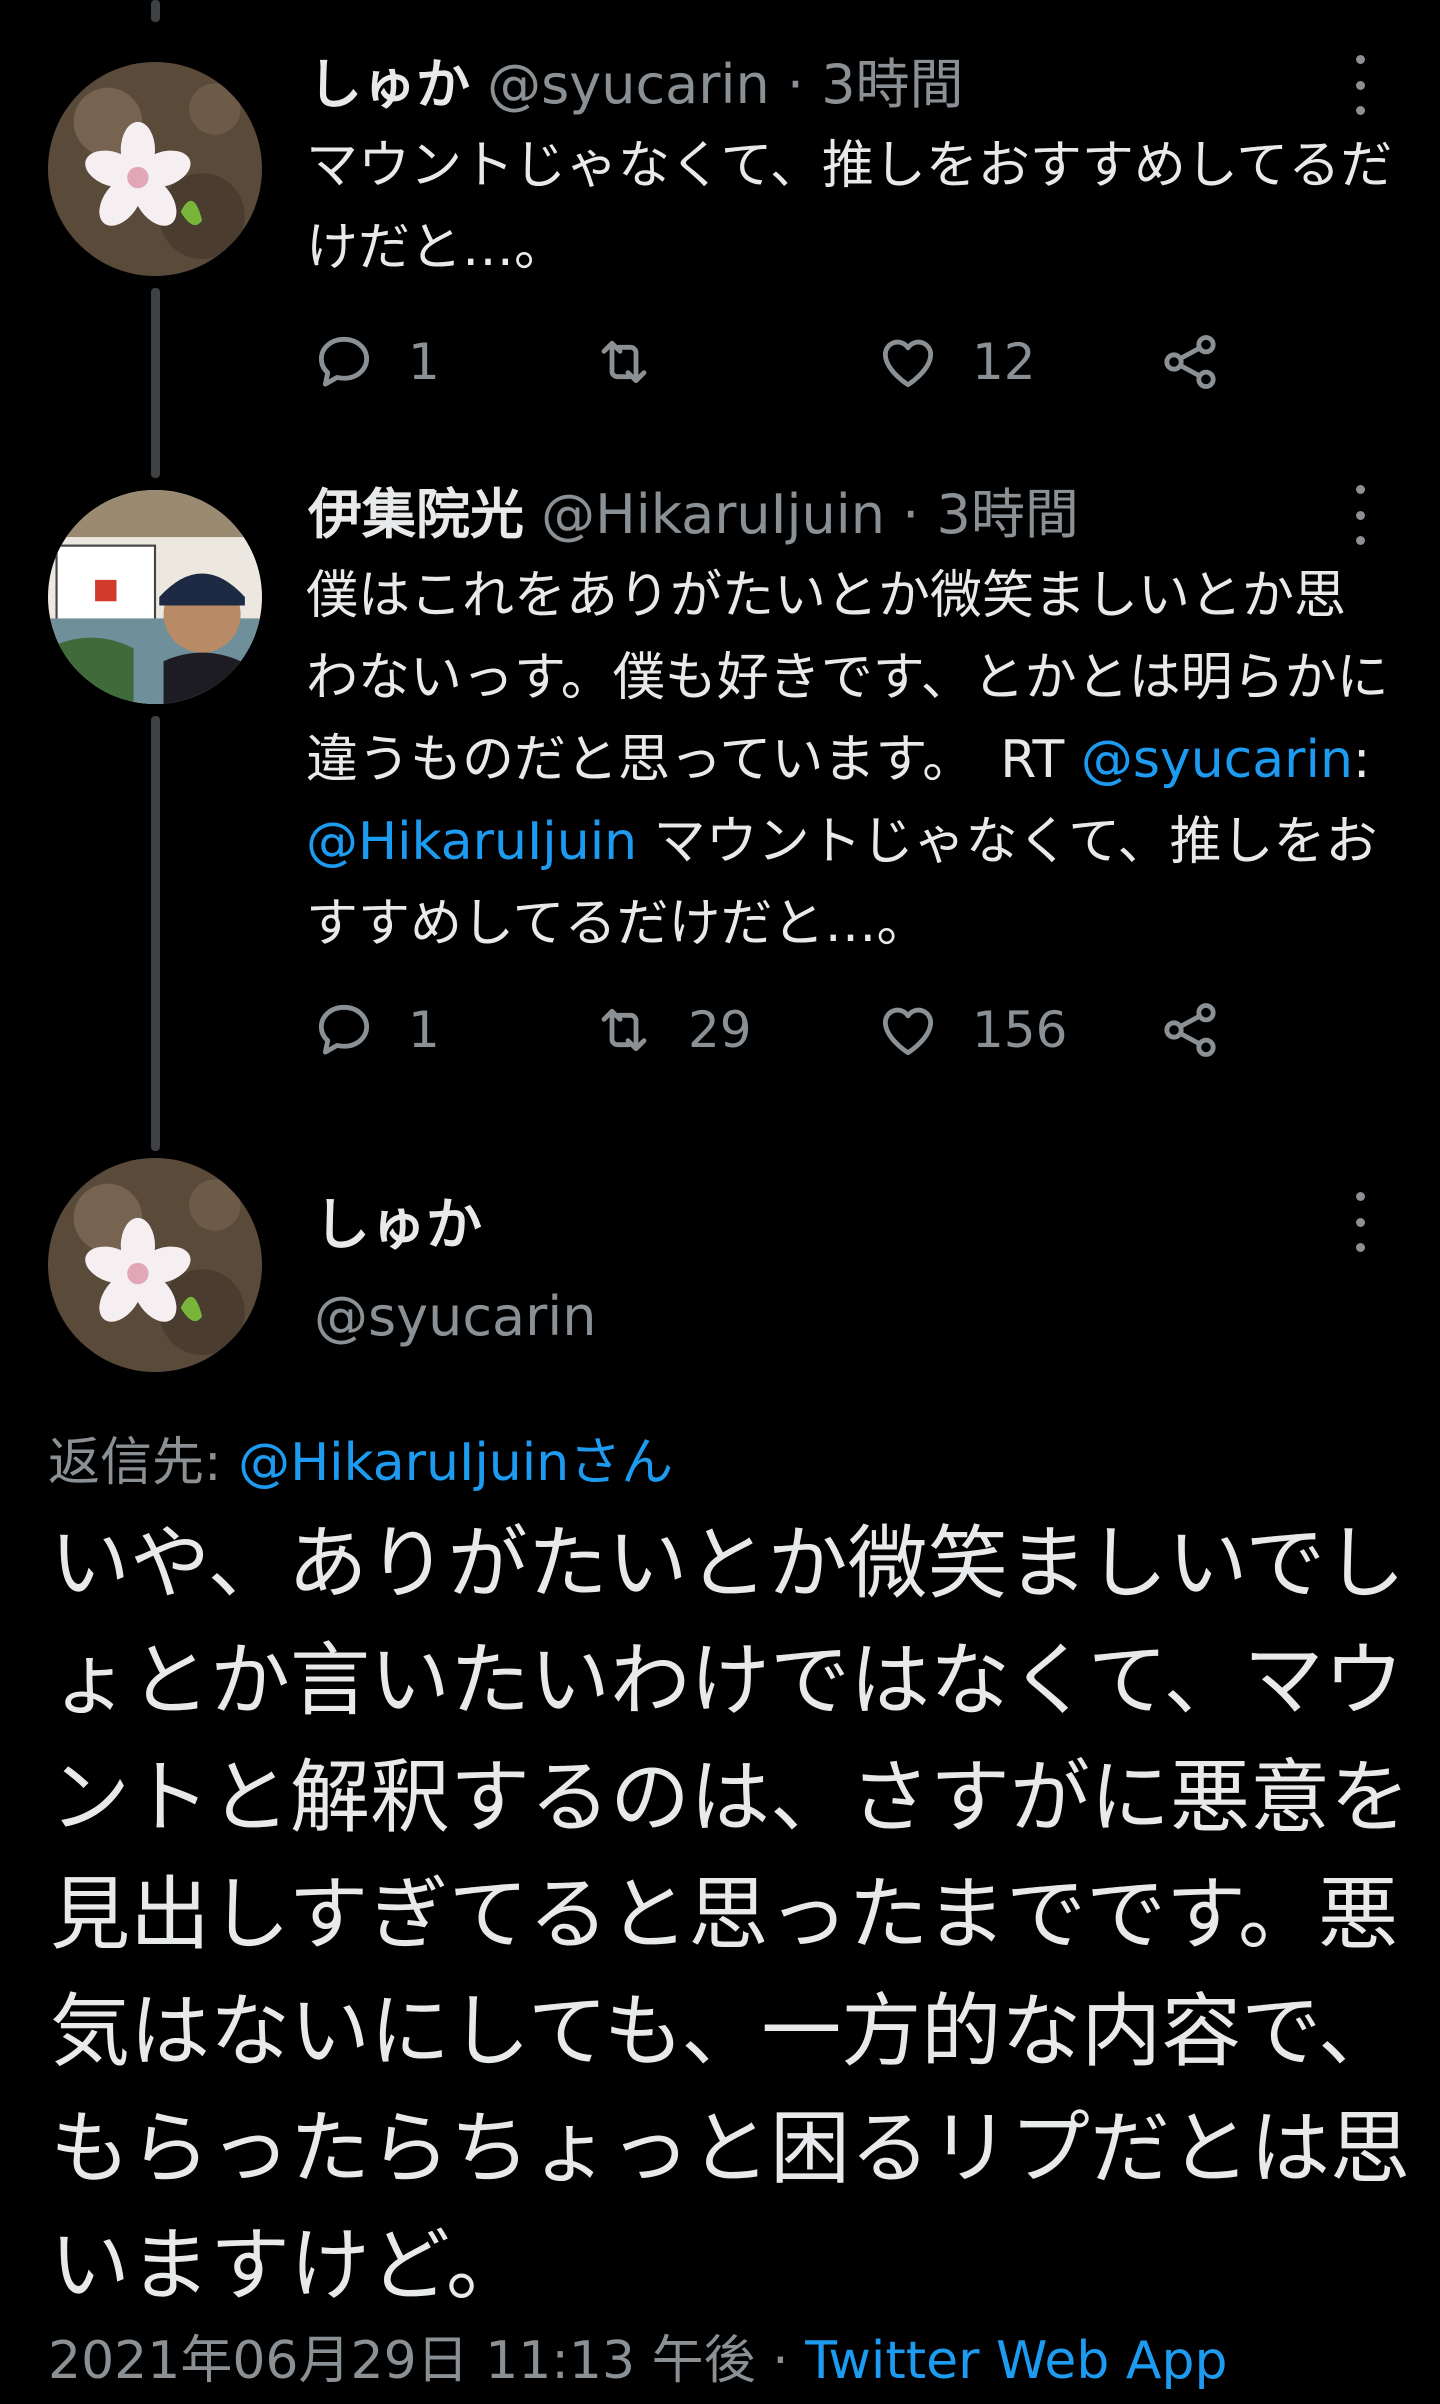  What do you see at coordinates (416, 514) in the screenshot?
I see `display-name: 伊集院光` at bounding box center [416, 514].